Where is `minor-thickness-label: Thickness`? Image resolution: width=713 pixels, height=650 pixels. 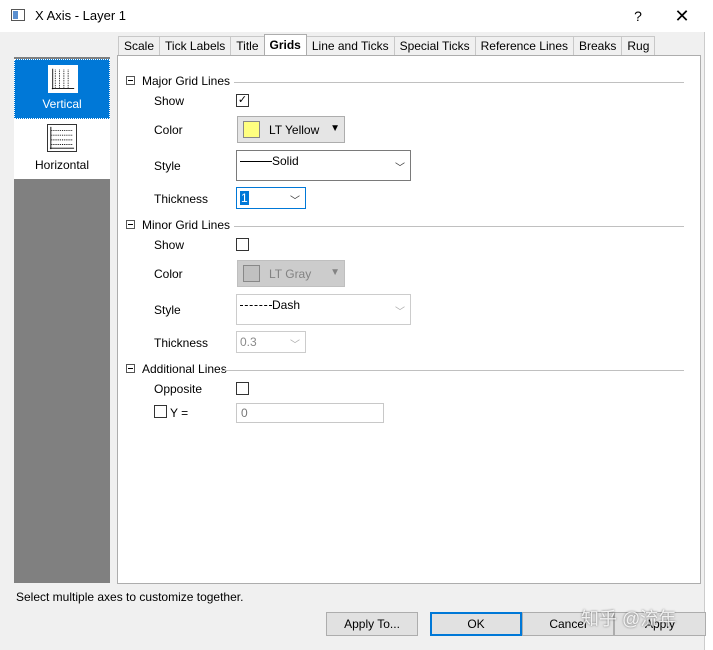 minor-thickness-label: Thickness is located at coordinates (181, 343).